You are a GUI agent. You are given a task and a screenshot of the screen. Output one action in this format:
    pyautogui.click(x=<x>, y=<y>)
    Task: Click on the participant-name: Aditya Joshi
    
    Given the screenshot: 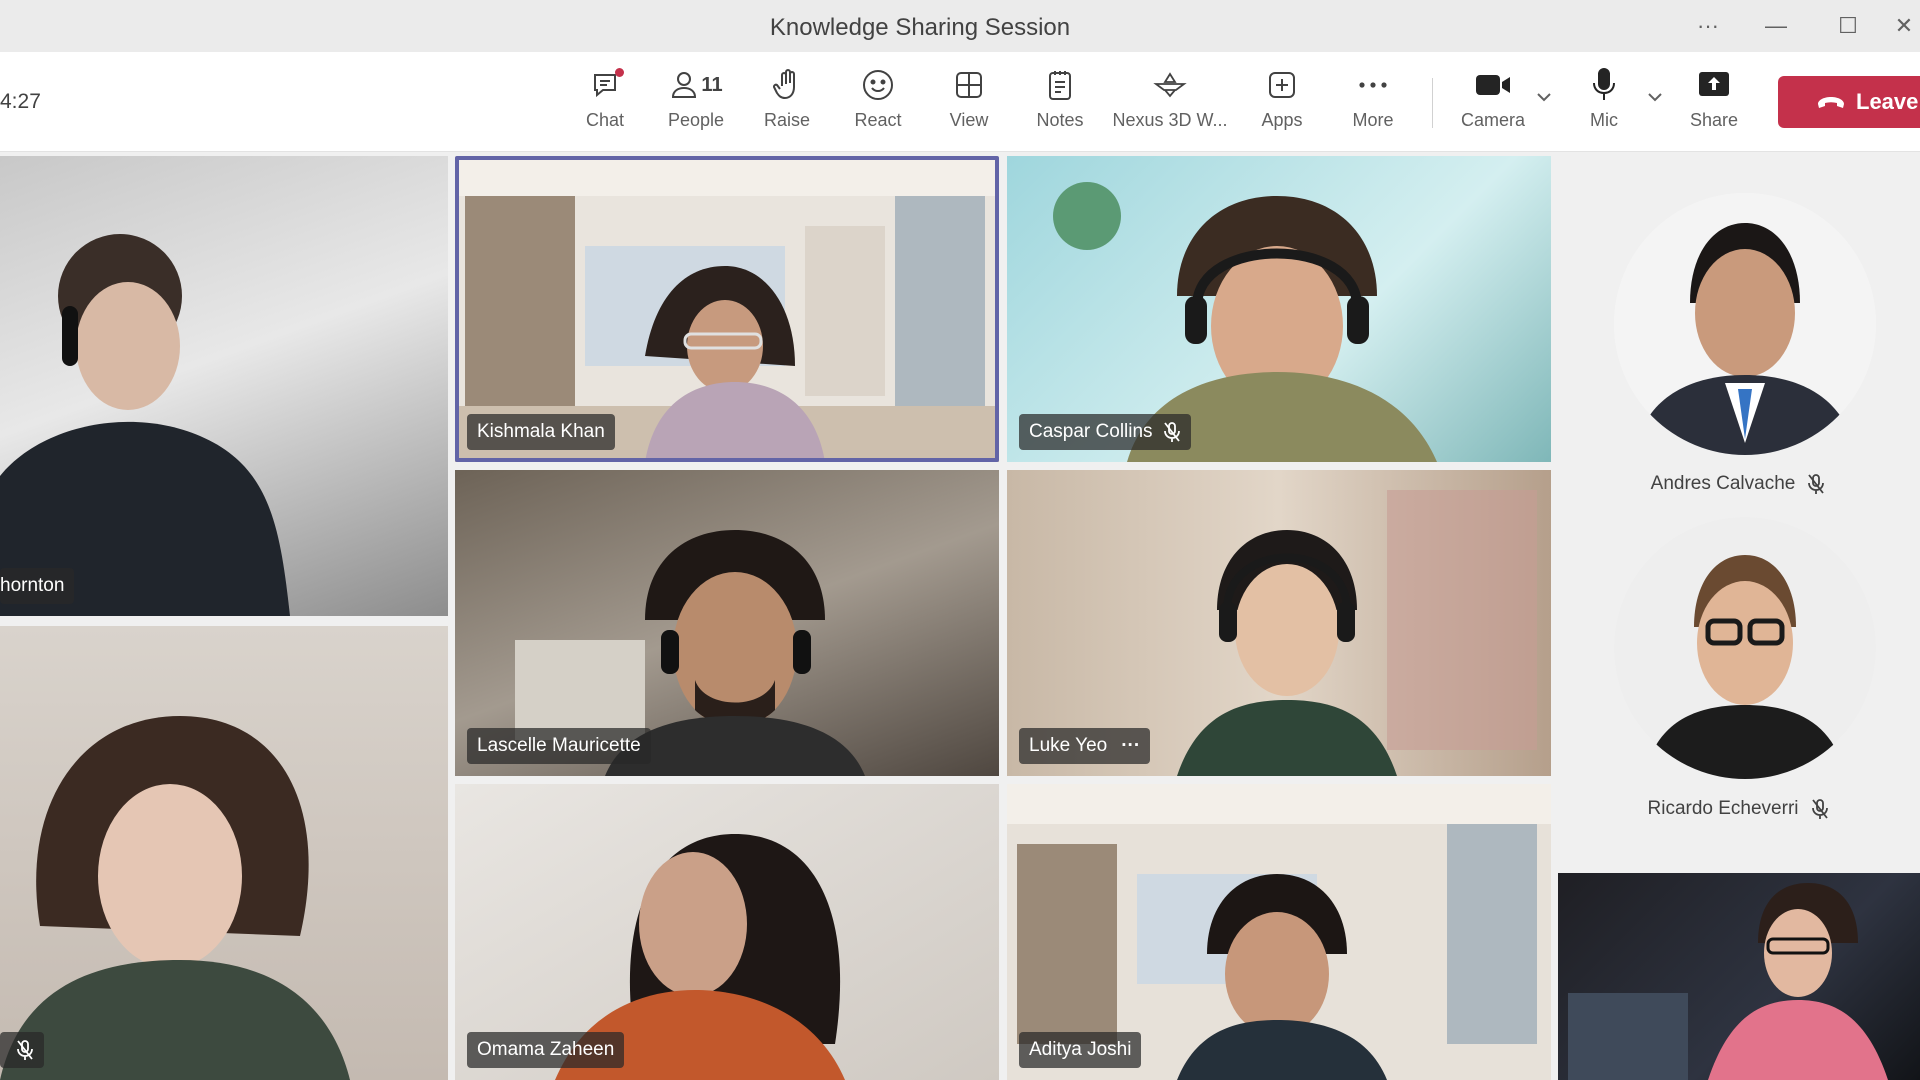 What is the action you would take?
    pyautogui.click(x=1080, y=1049)
    